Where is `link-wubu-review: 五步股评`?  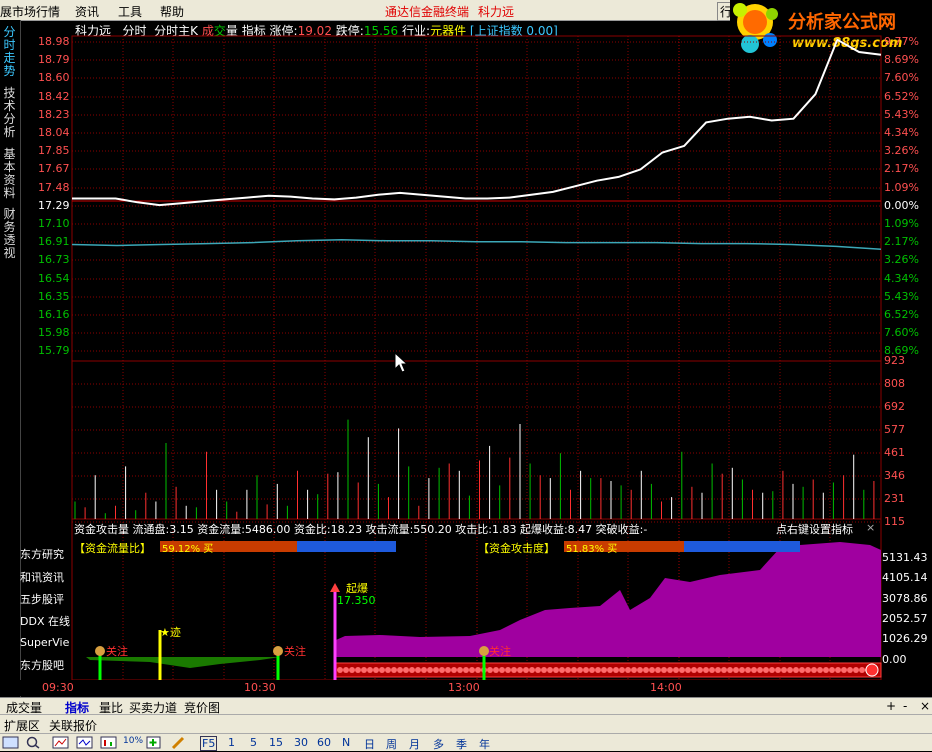
link-wubu-review: 五步股评 is located at coordinates (42, 599).